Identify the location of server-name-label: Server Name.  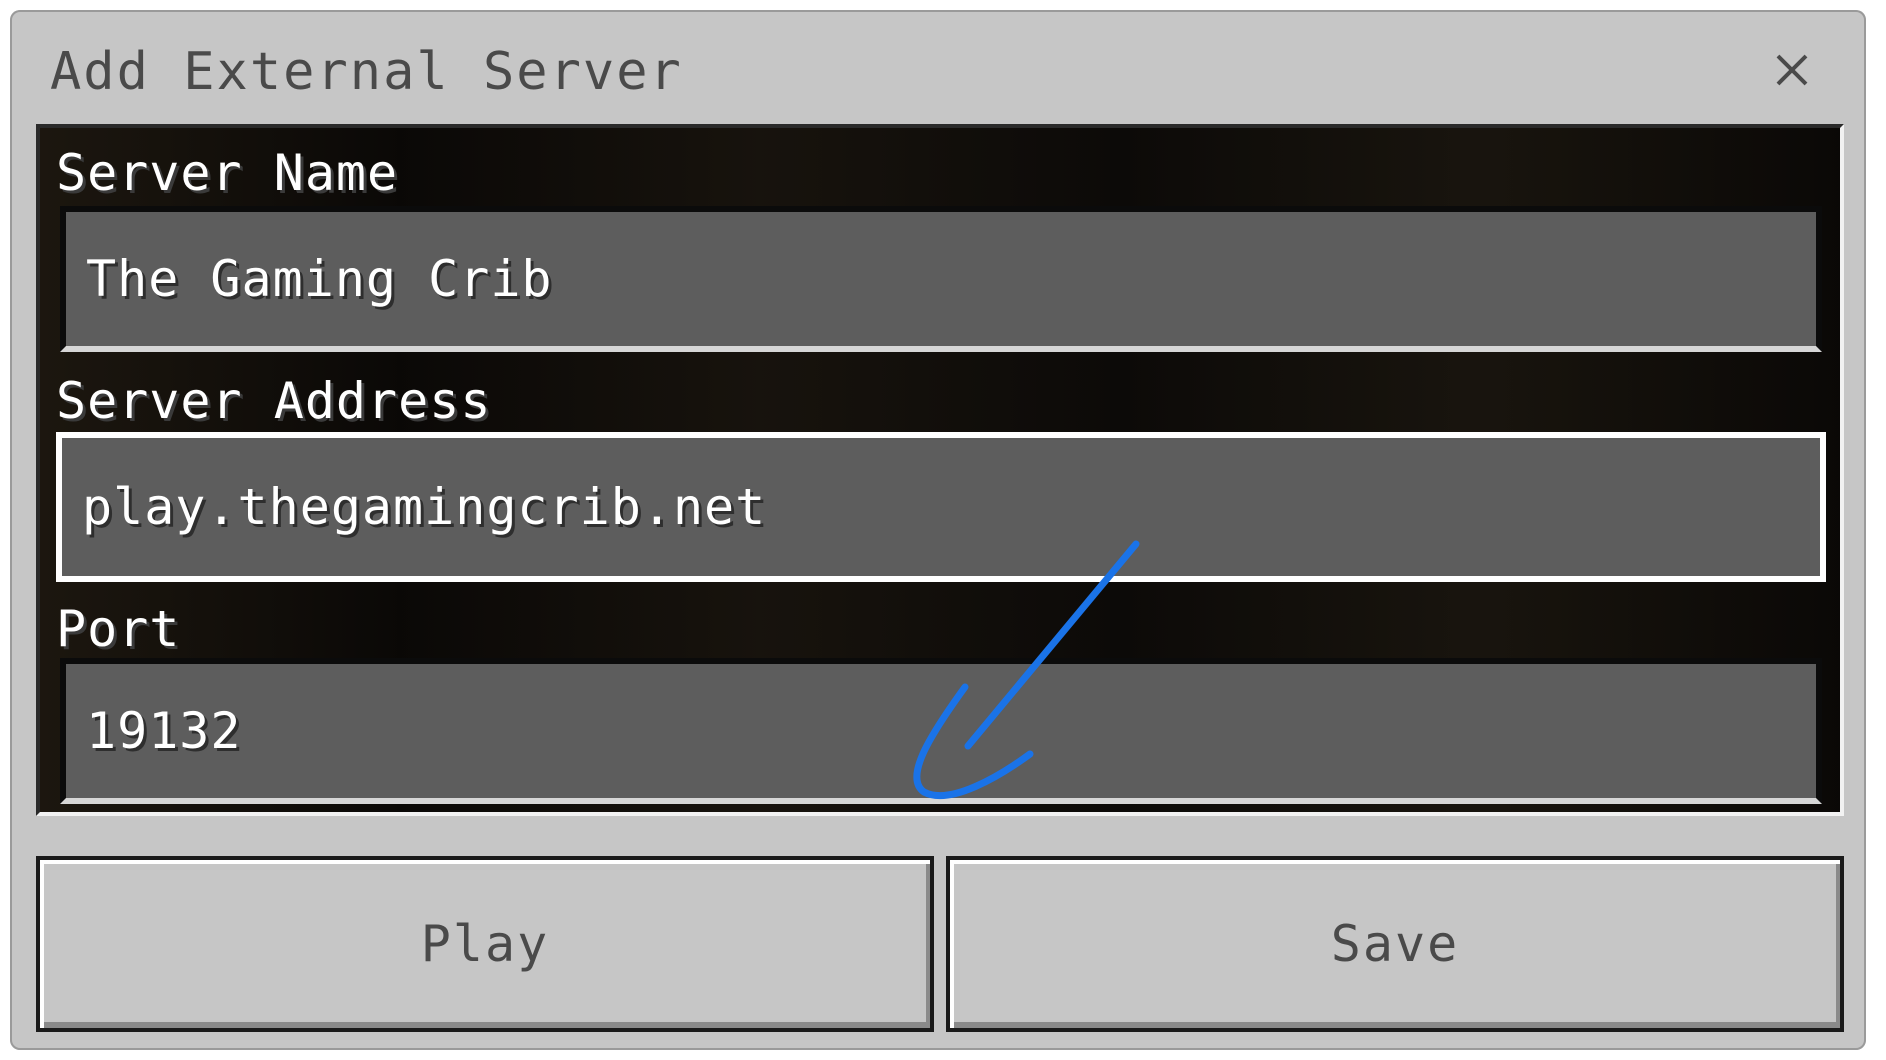
(227, 173).